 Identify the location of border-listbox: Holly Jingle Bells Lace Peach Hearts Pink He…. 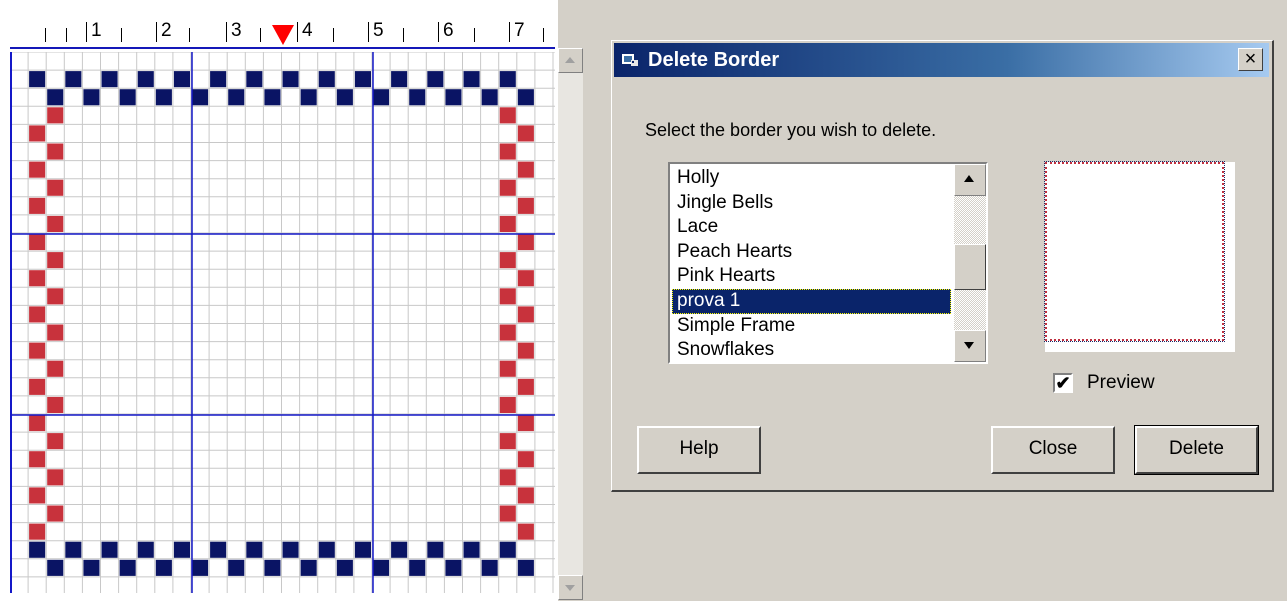
(828, 263).